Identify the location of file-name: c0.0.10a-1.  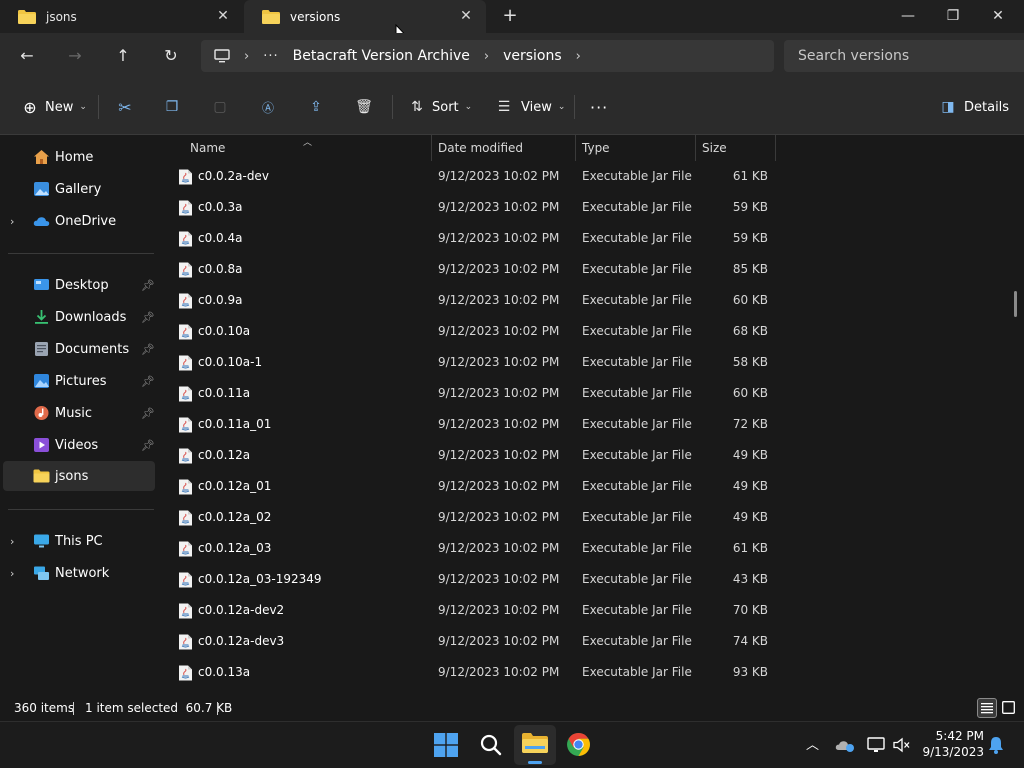
(230, 362).